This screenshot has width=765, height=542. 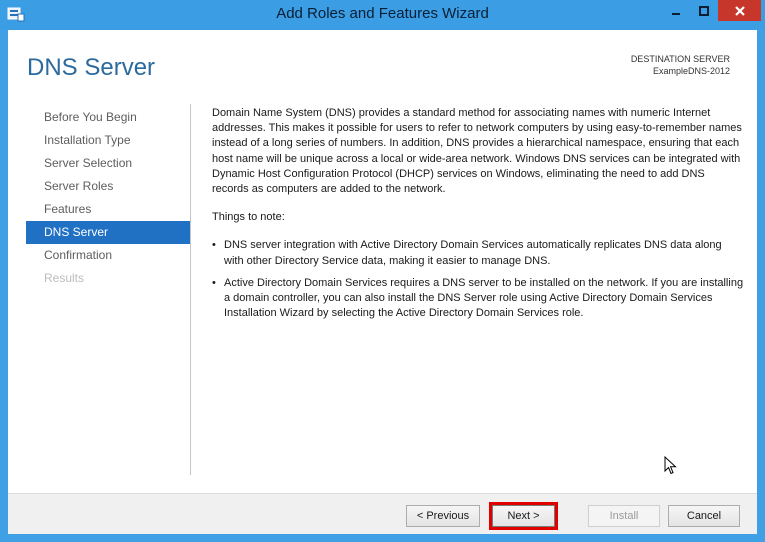 What do you see at coordinates (676, 10) in the screenshot?
I see `minimize-button` at bounding box center [676, 10].